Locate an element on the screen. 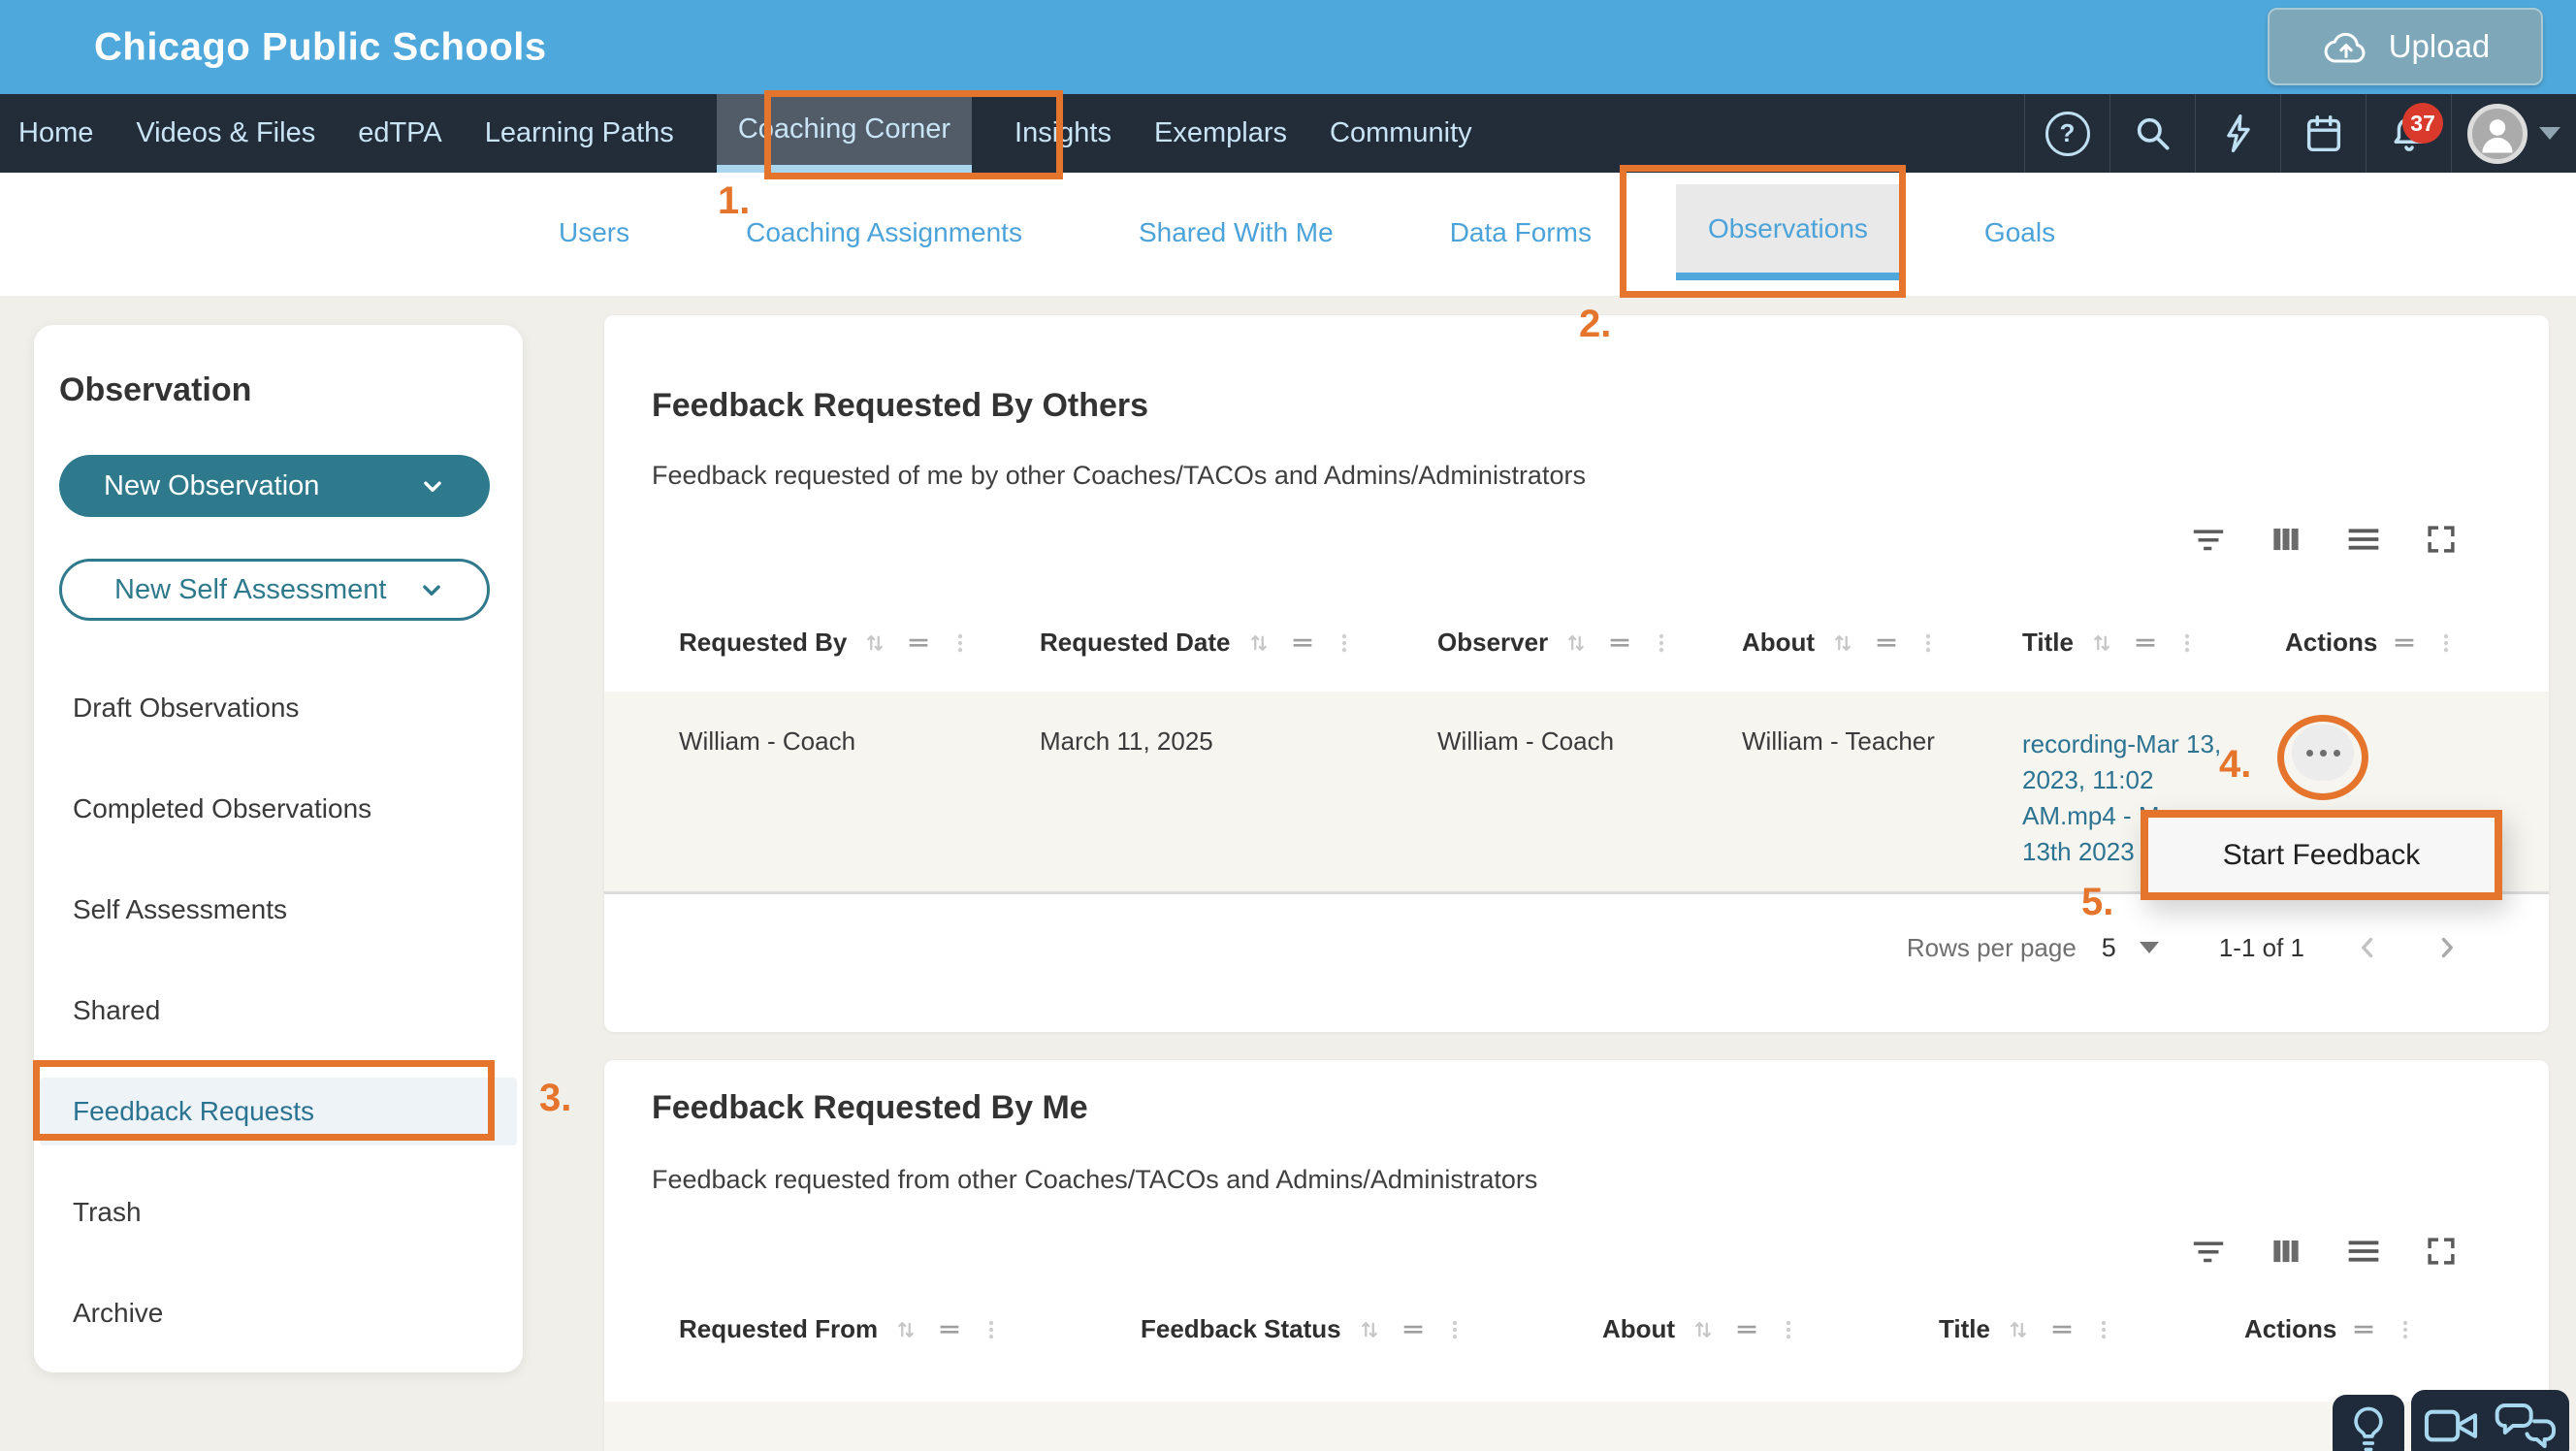 Image resolution: width=2576 pixels, height=1451 pixels. previous-page-button is located at coordinates (2367, 948).